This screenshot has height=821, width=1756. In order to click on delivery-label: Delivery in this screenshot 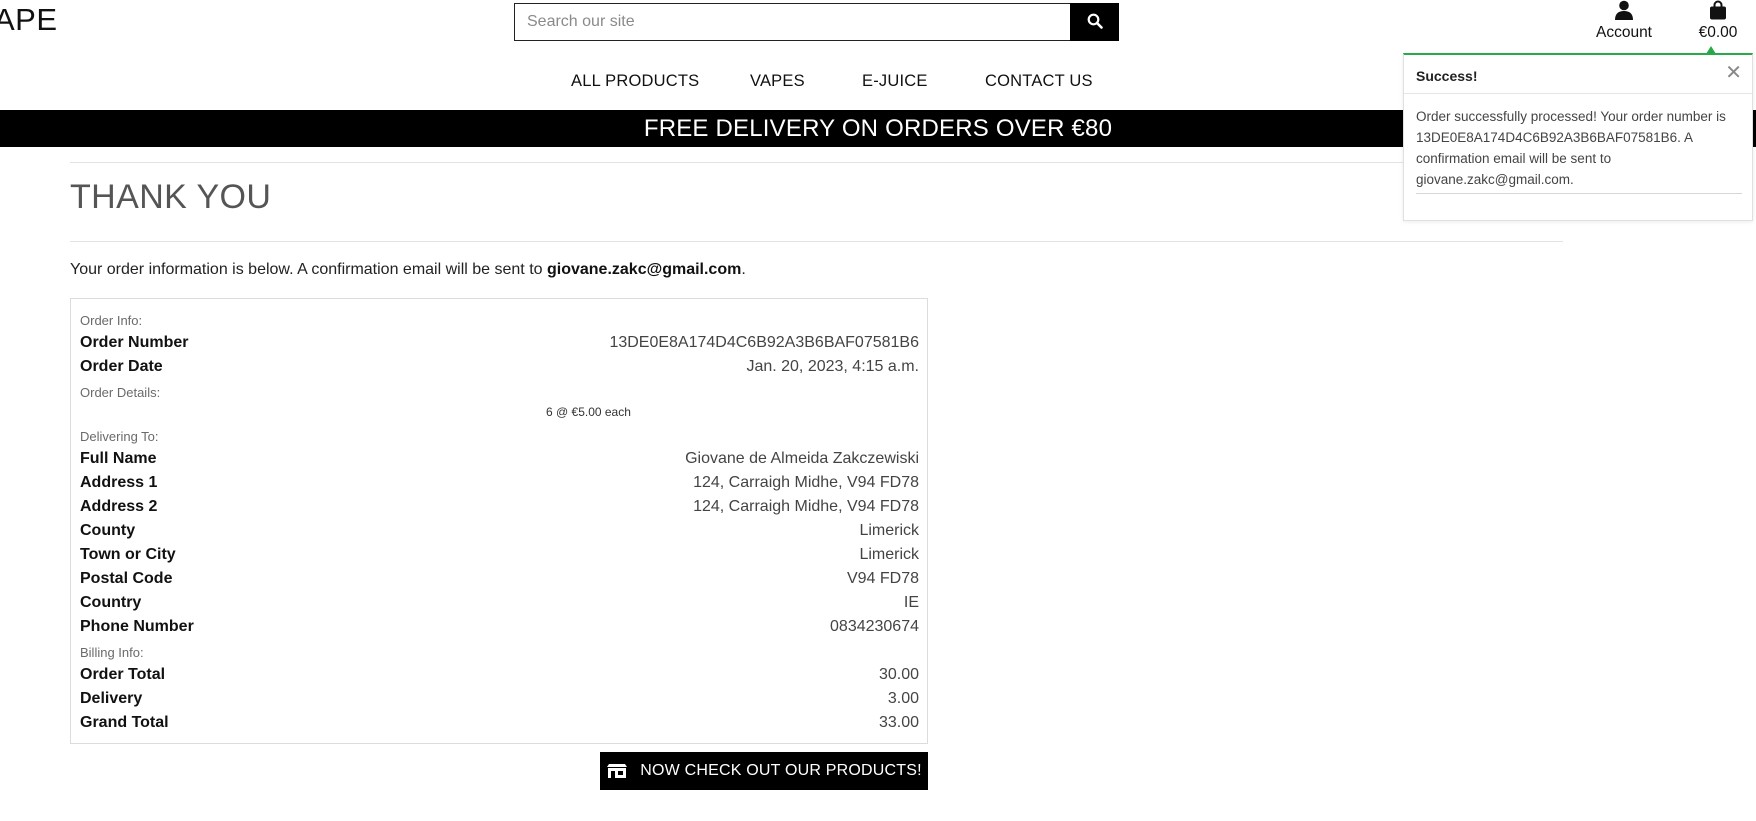, I will do `click(111, 698)`.